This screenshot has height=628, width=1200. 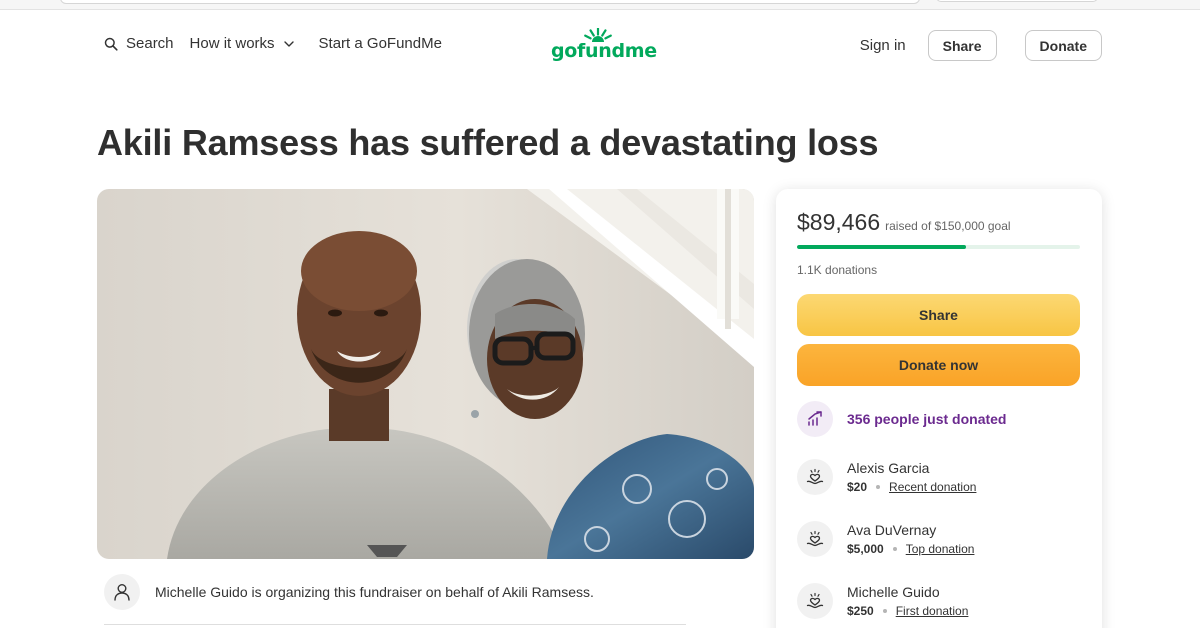 I want to click on how-it-works-menu: How it works, so click(x=242, y=43).